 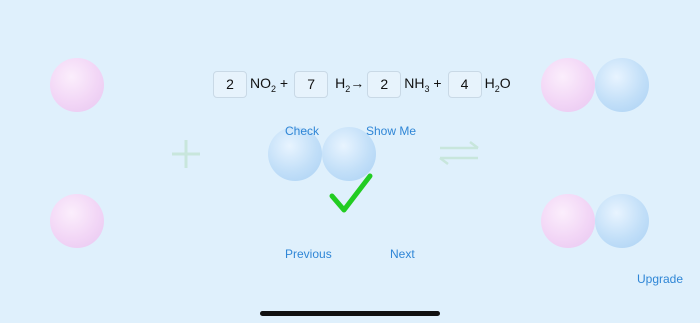 I want to click on upgrade-button: Upgrade, so click(x=660, y=279).